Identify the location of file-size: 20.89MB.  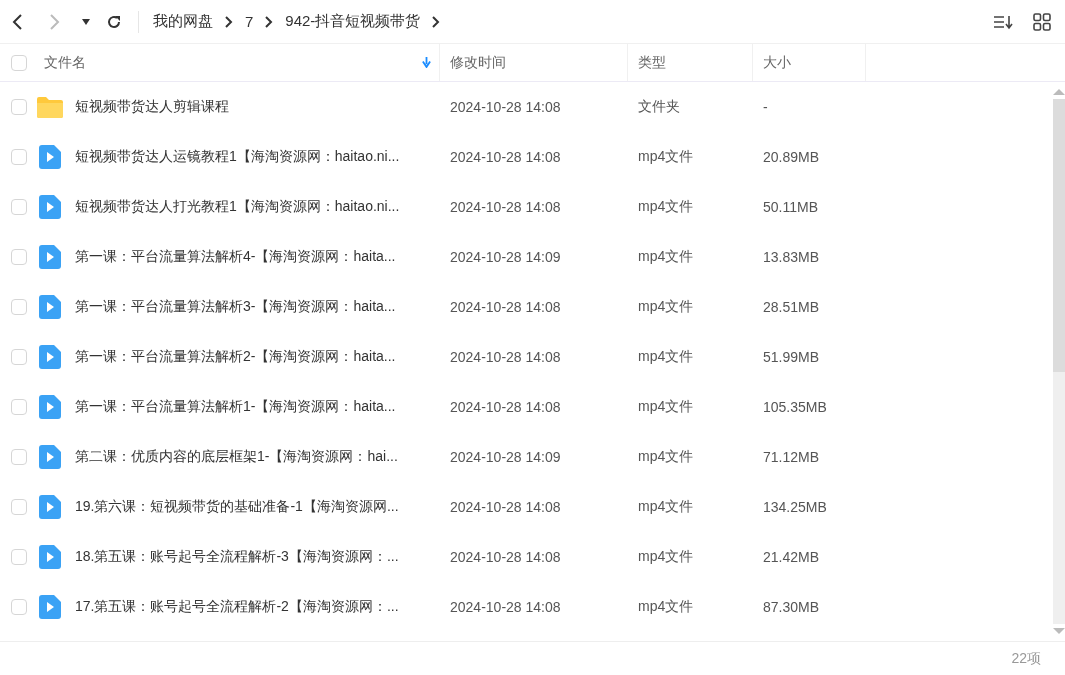
(791, 157).